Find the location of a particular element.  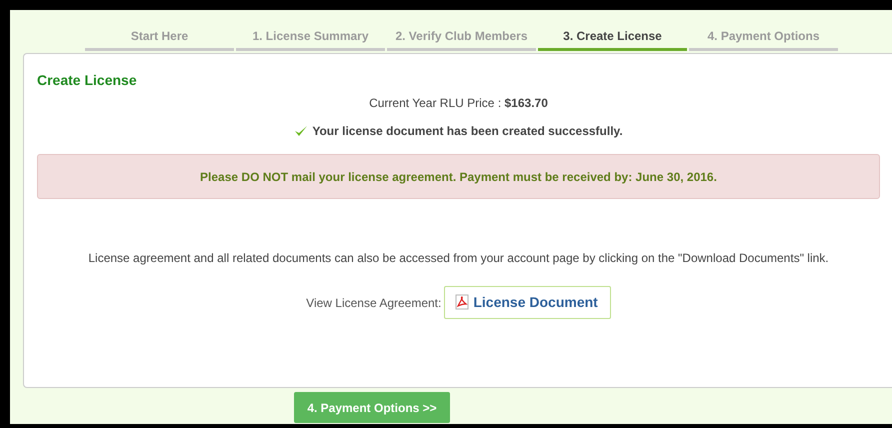

panel-title: Create License is located at coordinates (87, 80).